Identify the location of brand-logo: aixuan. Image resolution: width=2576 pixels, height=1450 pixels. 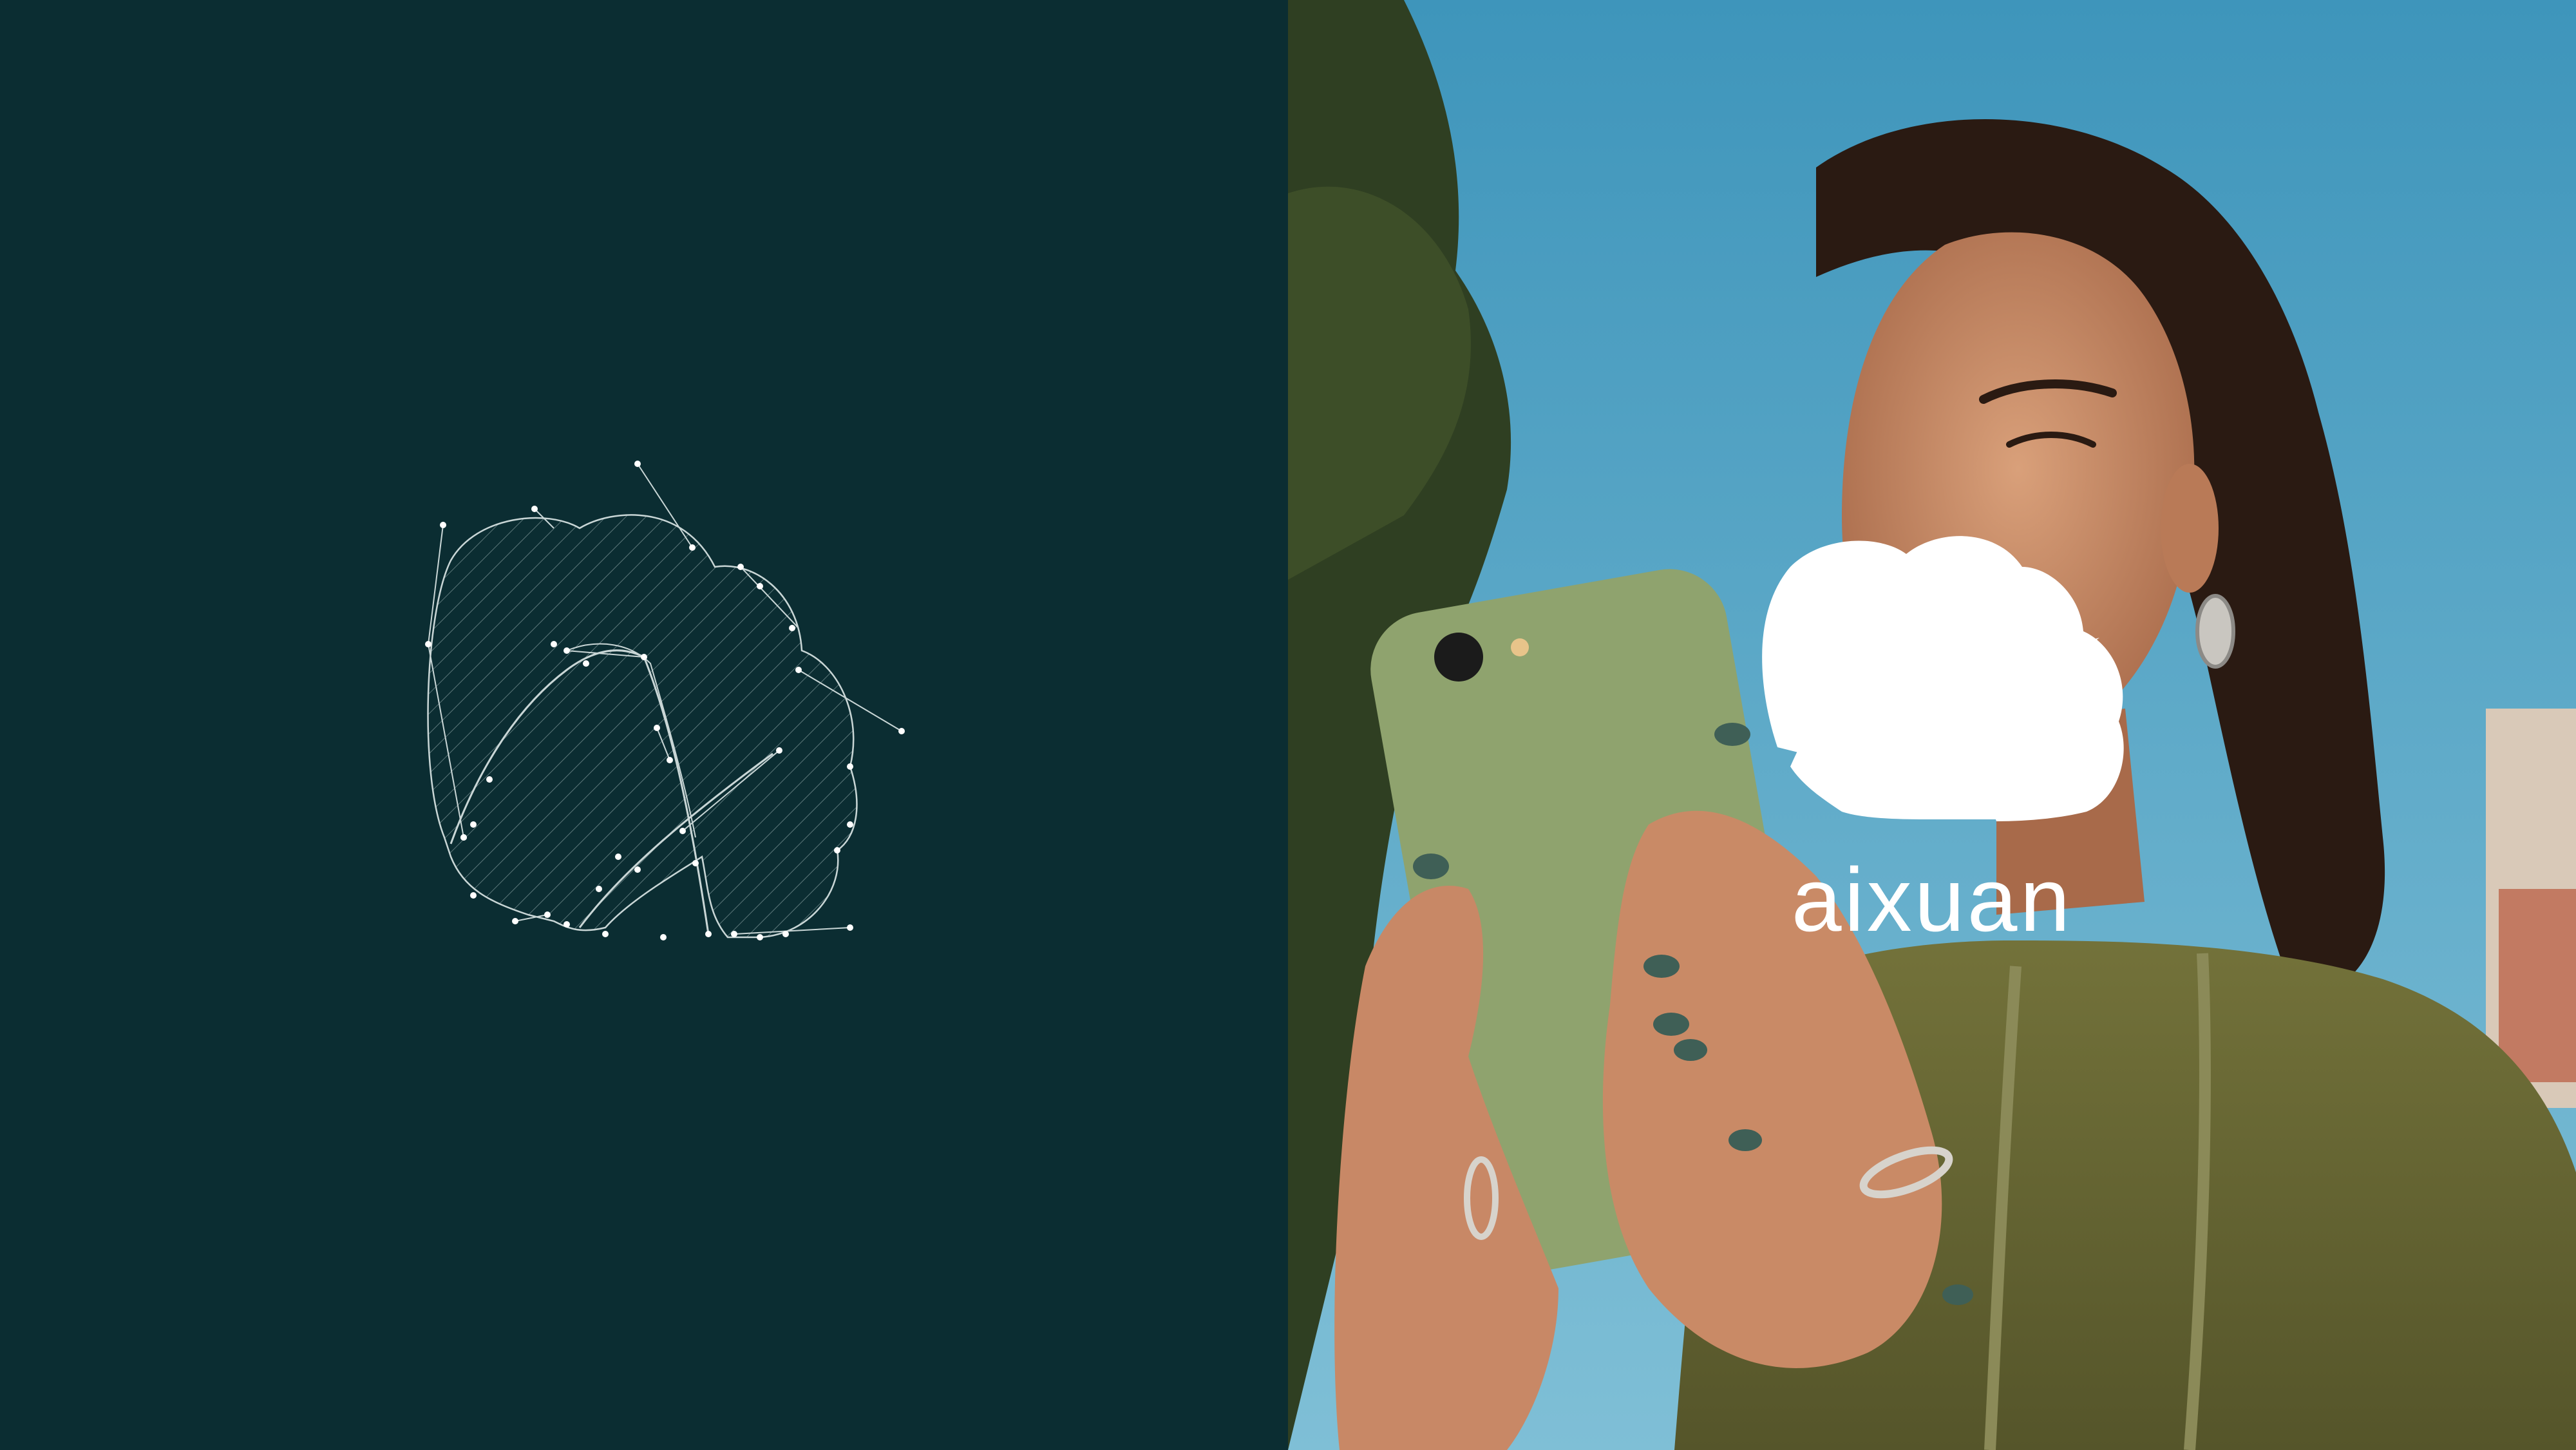
(1943, 743).